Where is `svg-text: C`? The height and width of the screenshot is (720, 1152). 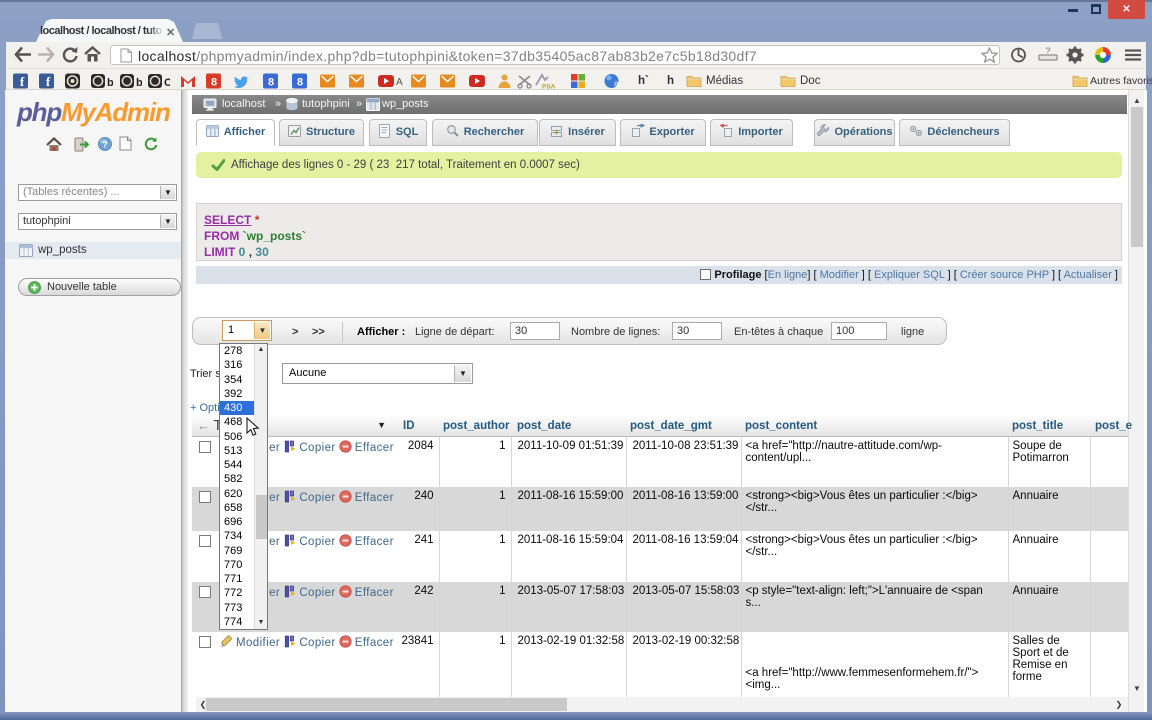
svg-text: C is located at coordinates (167, 83).